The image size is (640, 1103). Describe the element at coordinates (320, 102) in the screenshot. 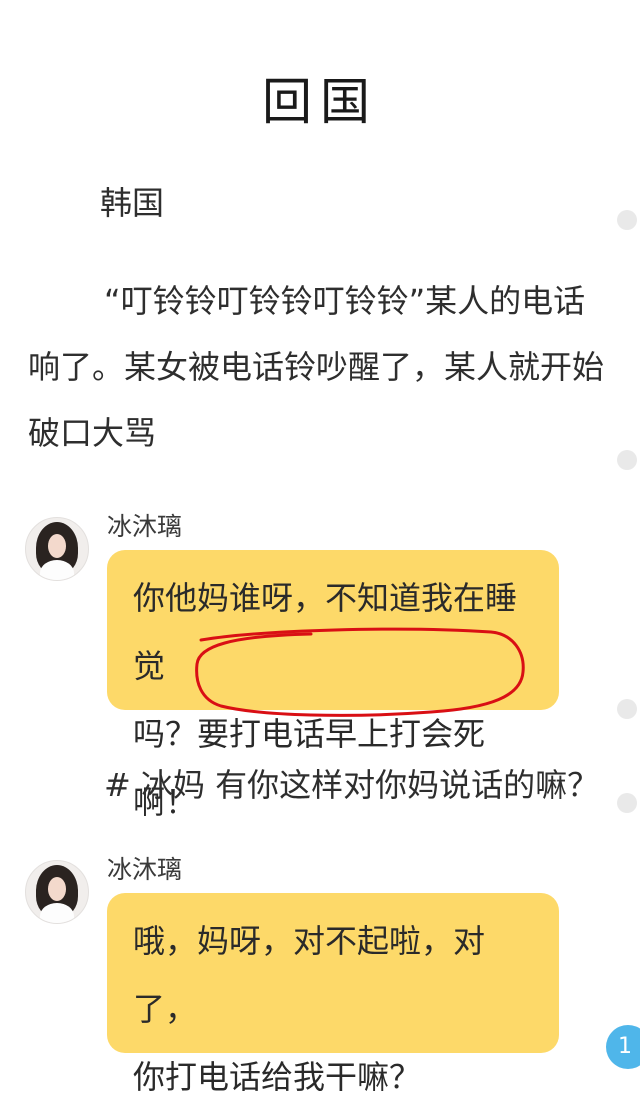

I see `article-title: 回国` at that location.